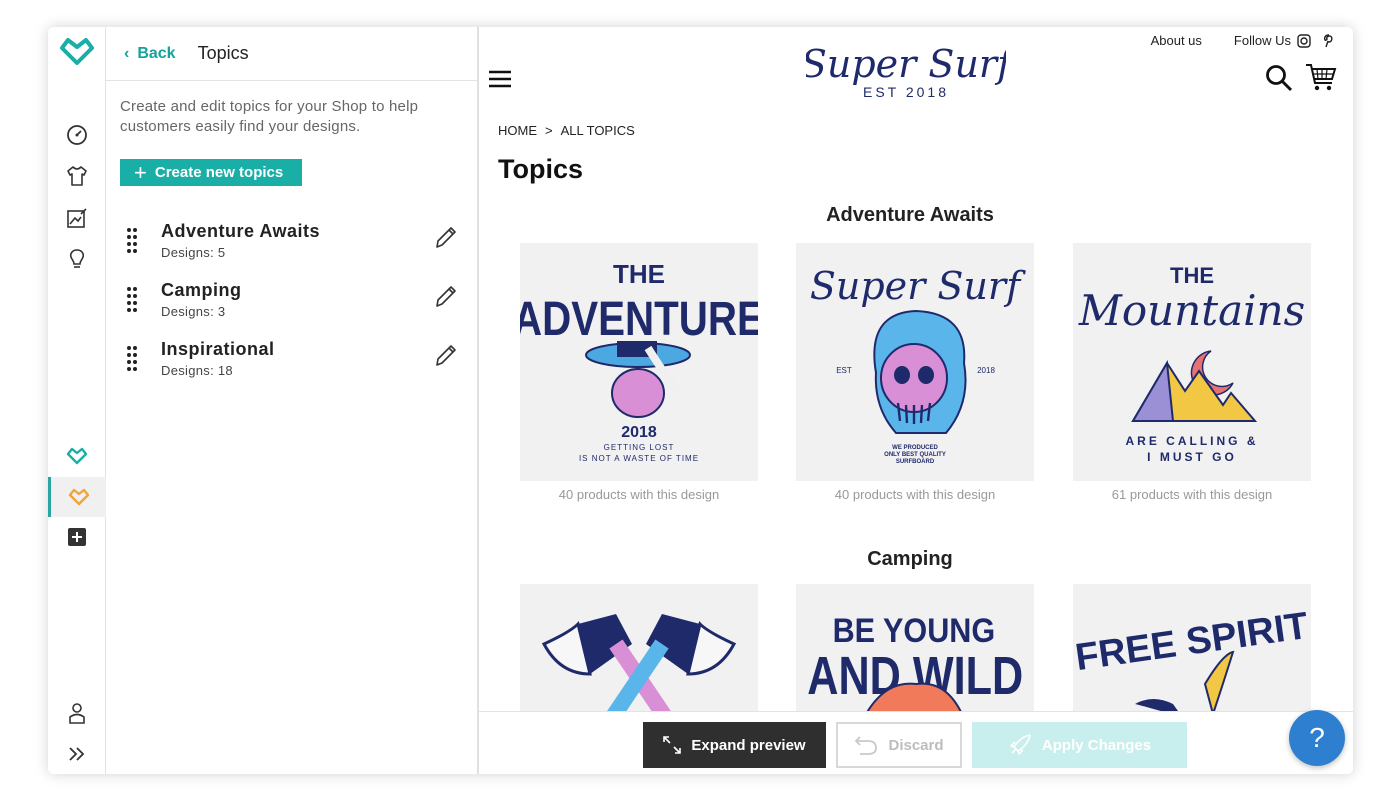 This screenshot has height=800, width=1400. What do you see at coordinates (916, 745) in the screenshot?
I see `discard-label: Discard` at bounding box center [916, 745].